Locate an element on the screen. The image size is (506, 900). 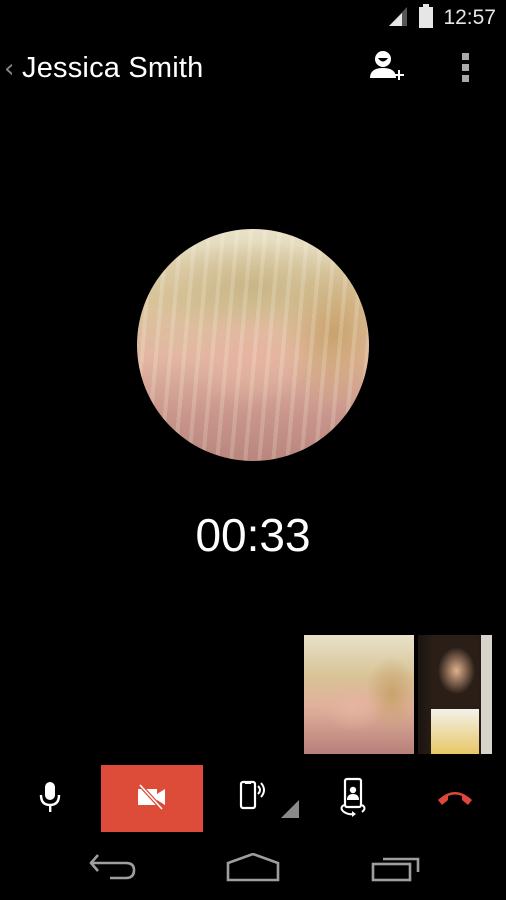
overflow-menu-button is located at coordinates (466, 70).